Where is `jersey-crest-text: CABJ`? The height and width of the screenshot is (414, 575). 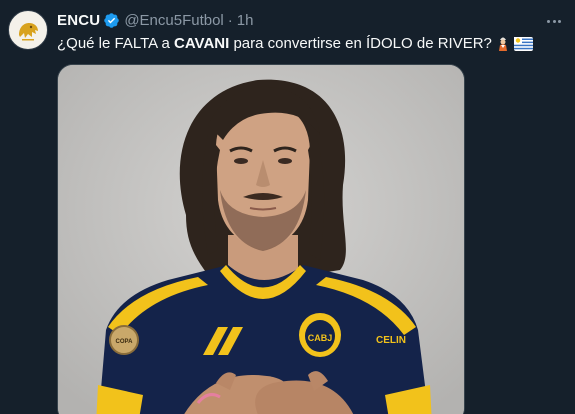
jersey-crest-text: CABJ is located at coordinates (320, 338).